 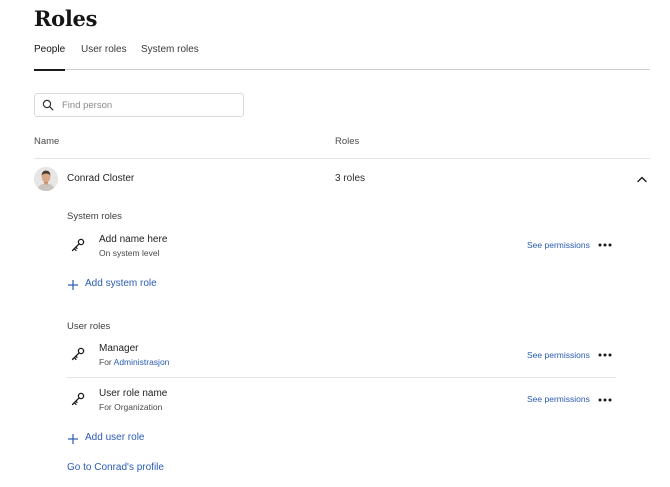 I want to click on column-header-name: Name, so click(x=47, y=141).